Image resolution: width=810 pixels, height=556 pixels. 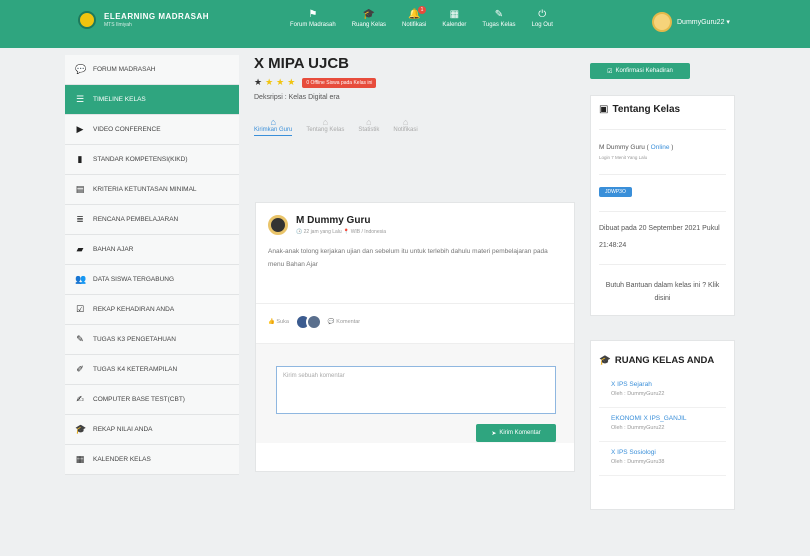 What do you see at coordinates (80, 459) in the screenshot?
I see `calendar-icon: ▦` at bounding box center [80, 459].